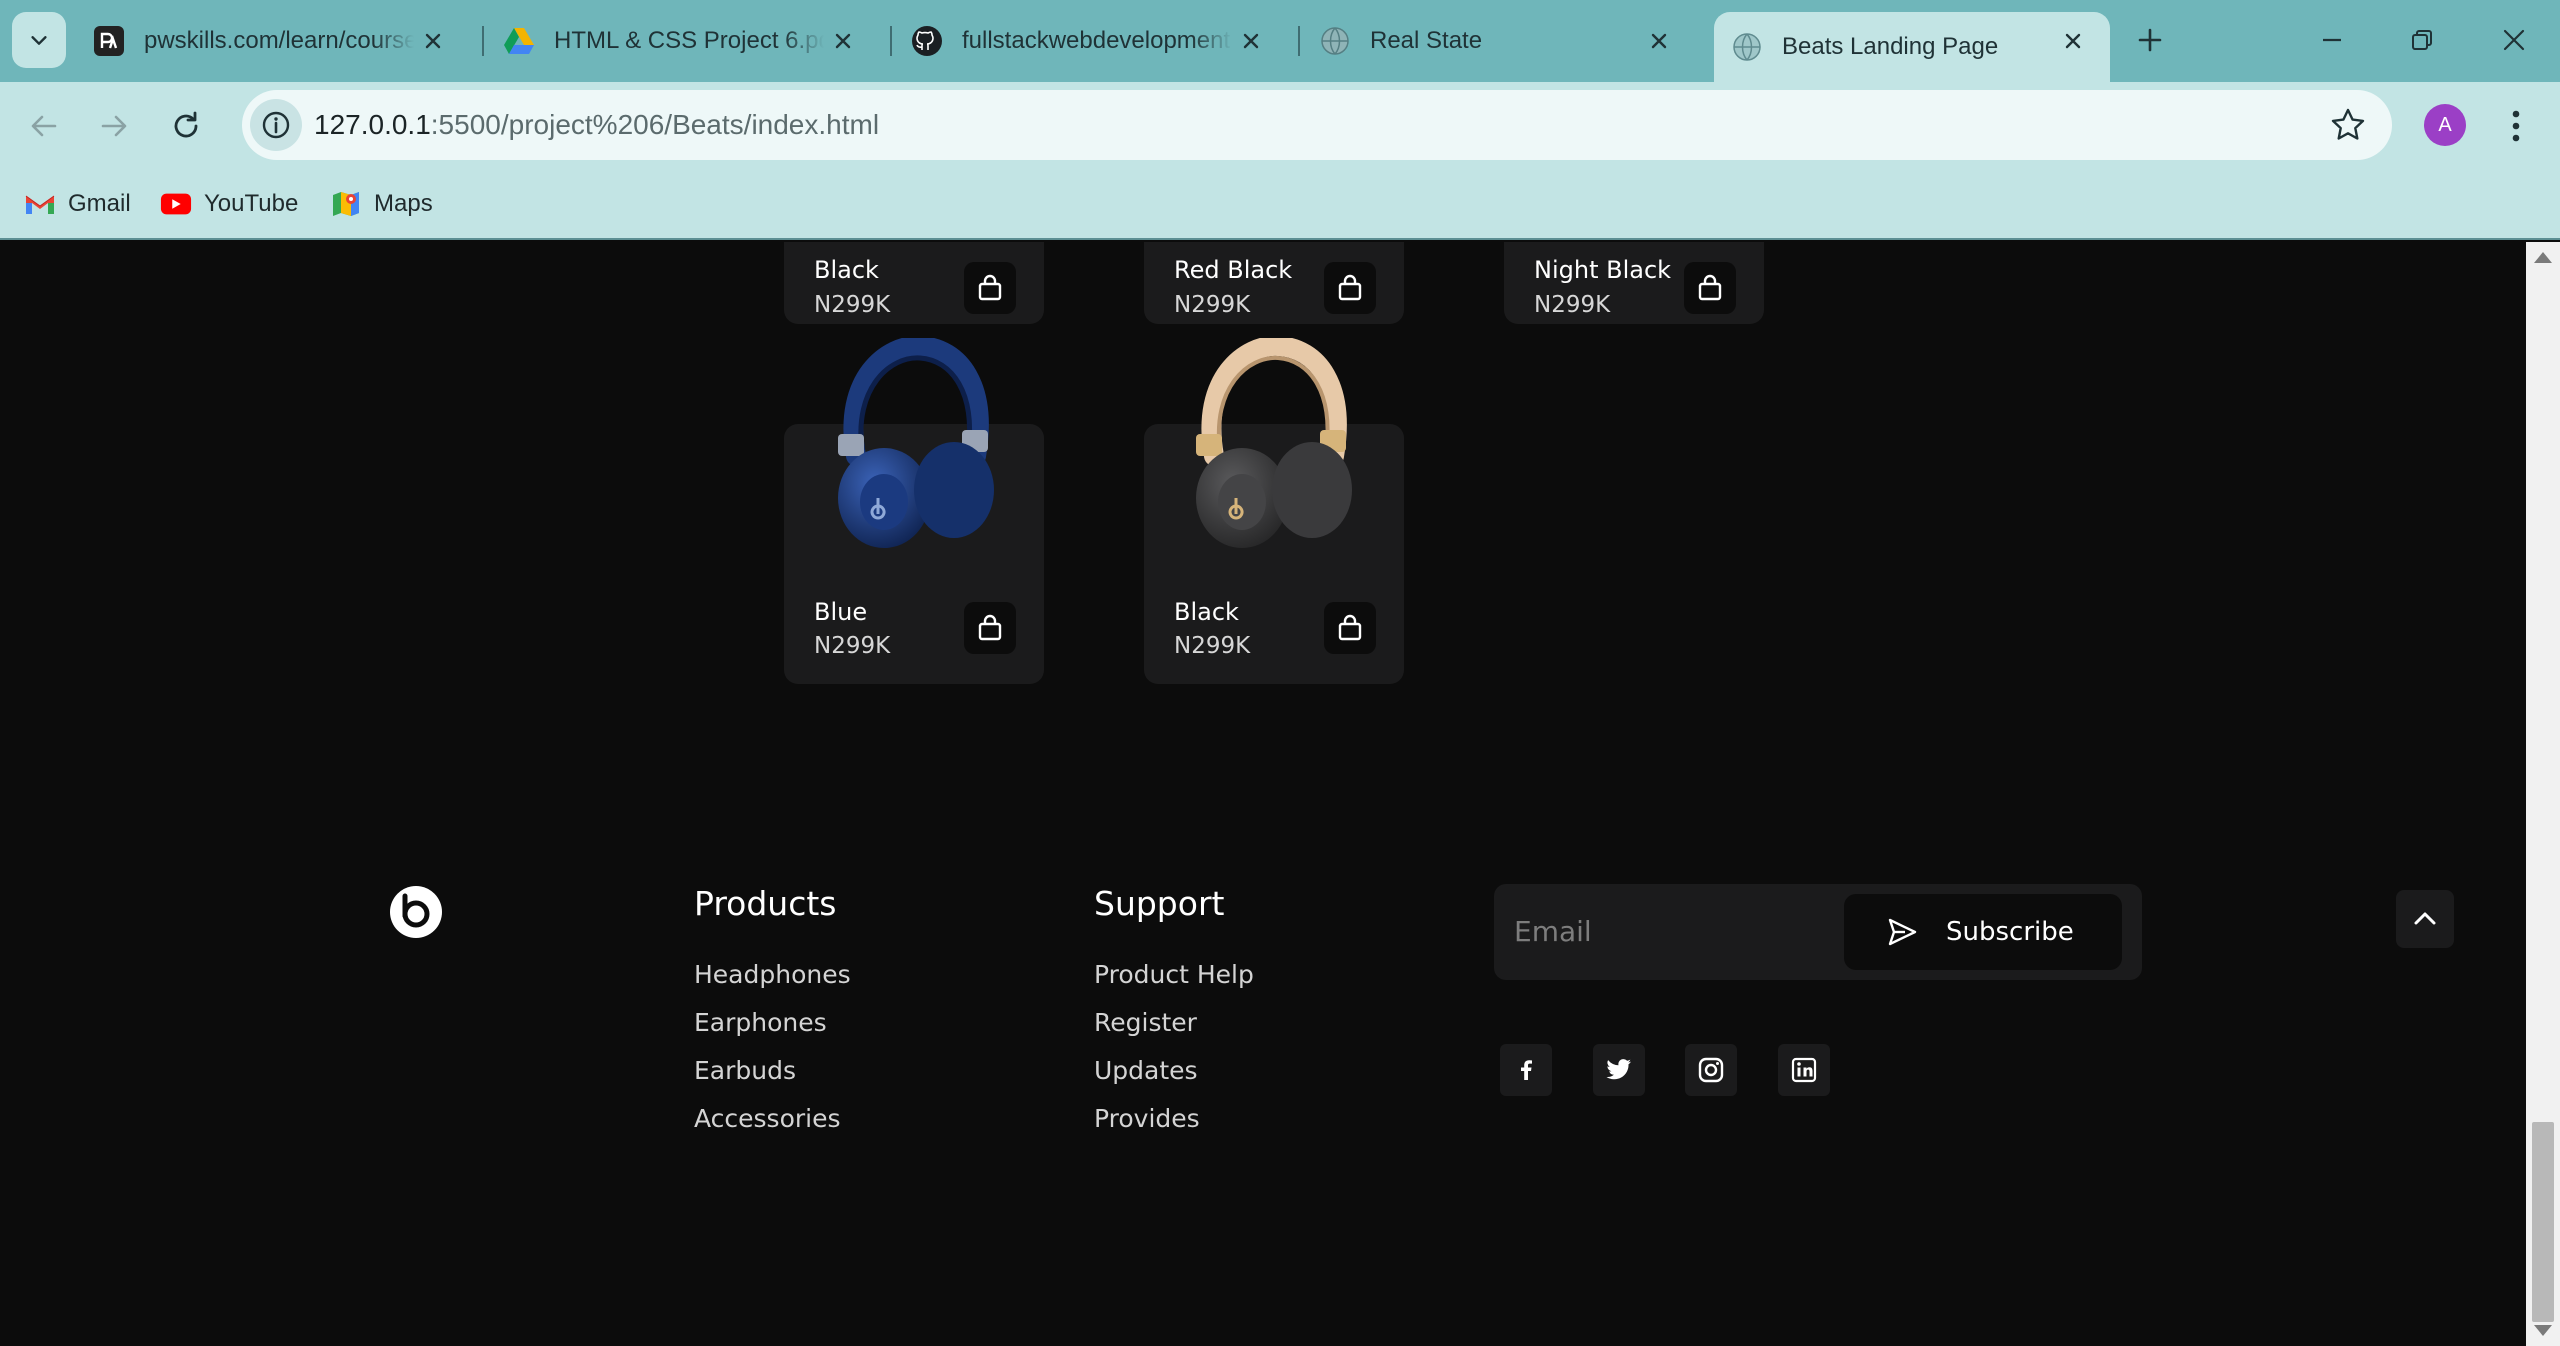 The width and height of the screenshot is (2560, 1346). I want to click on product-card: Red Black N299K, so click(1274, 283).